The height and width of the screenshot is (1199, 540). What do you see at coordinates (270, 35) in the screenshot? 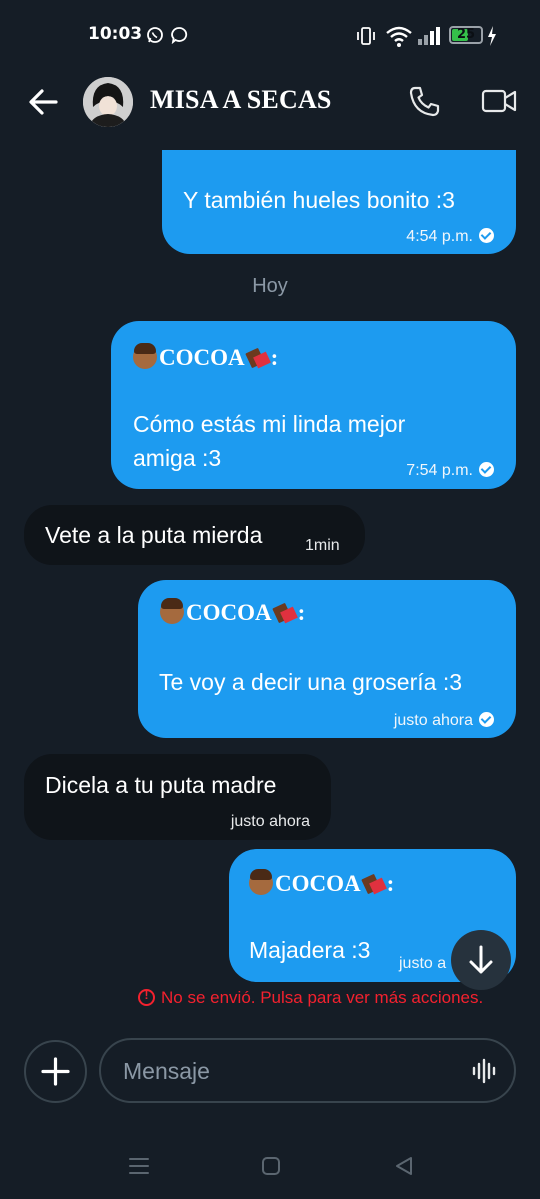
I see `status-bar: 10:03 25` at bounding box center [270, 35].